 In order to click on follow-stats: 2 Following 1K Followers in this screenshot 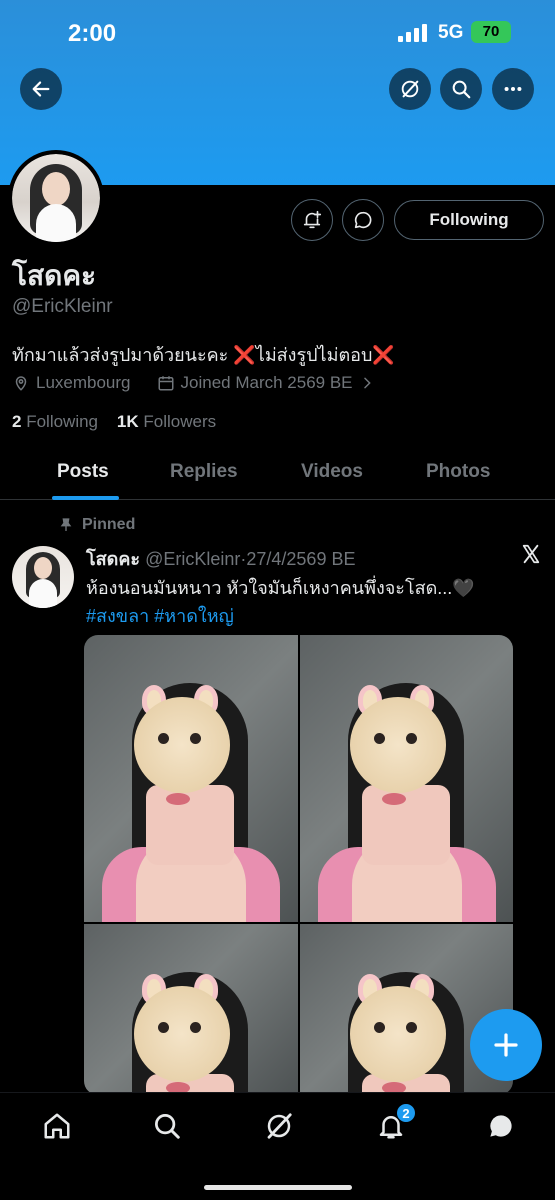, I will do `click(114, 422)`.